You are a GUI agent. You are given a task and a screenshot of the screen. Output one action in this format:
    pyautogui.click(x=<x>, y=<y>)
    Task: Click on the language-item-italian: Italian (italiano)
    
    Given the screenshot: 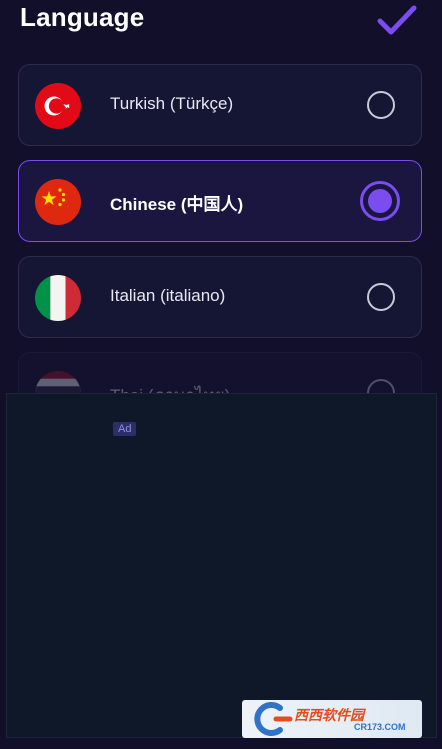 What is the action you would take?
    pyautogui.click(x=220, y=297)
    